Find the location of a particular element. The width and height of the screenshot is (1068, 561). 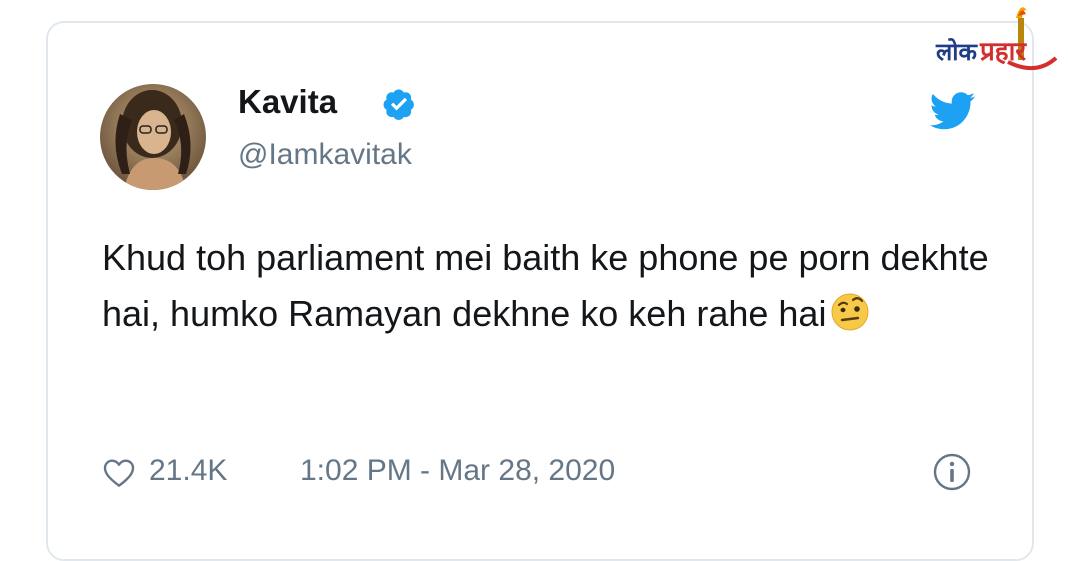

tweet-timestamp: 1:02 PM - Mar 28, 2020 is located at coordinates (457, 471).